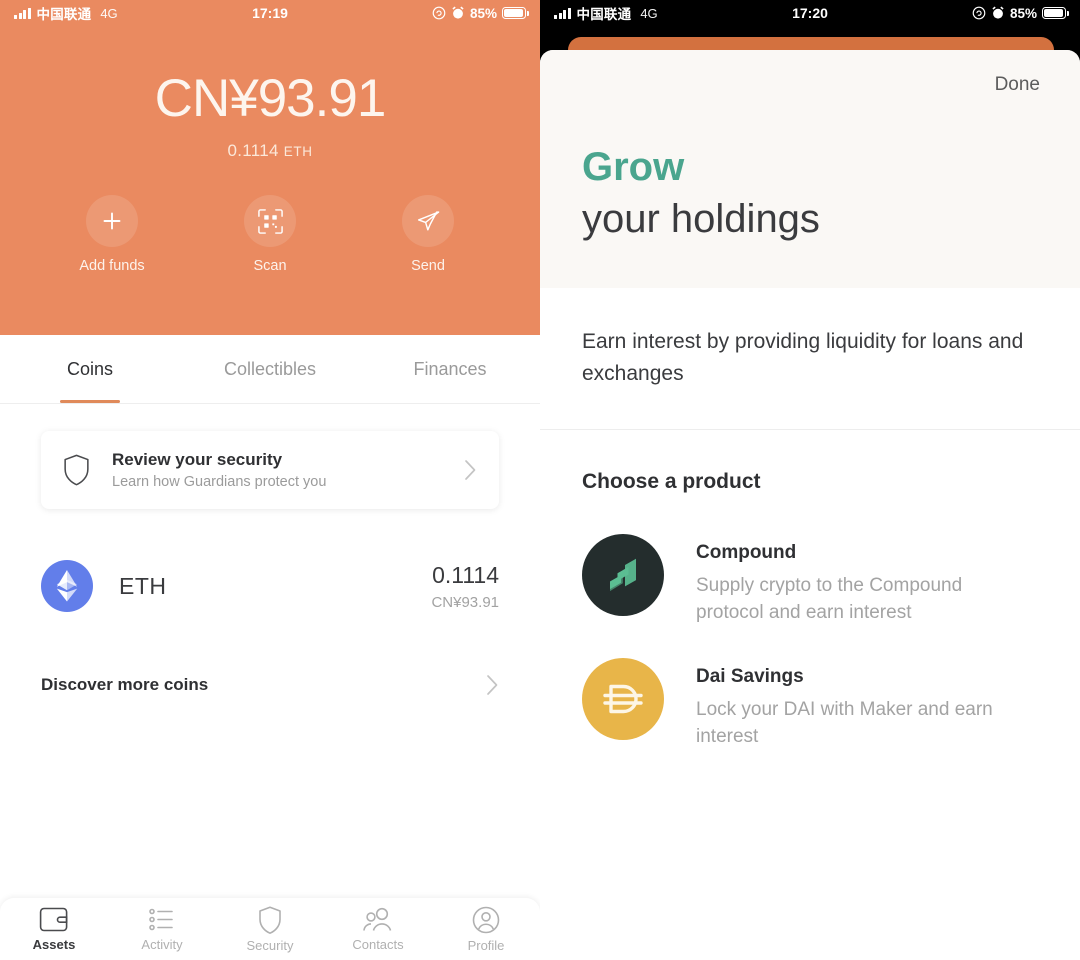 Image resolution: width=1080 pixels, height=960 pixels. I want to click on nav-label-security: Security, so click(270, 945).